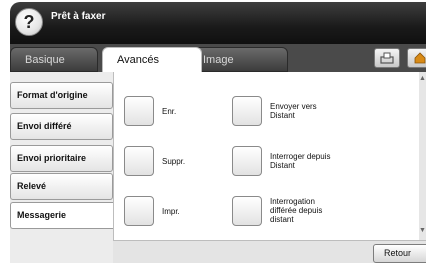  I want to click on interroger-distant-label: Interroger depuis Distant, so click(300, 161).